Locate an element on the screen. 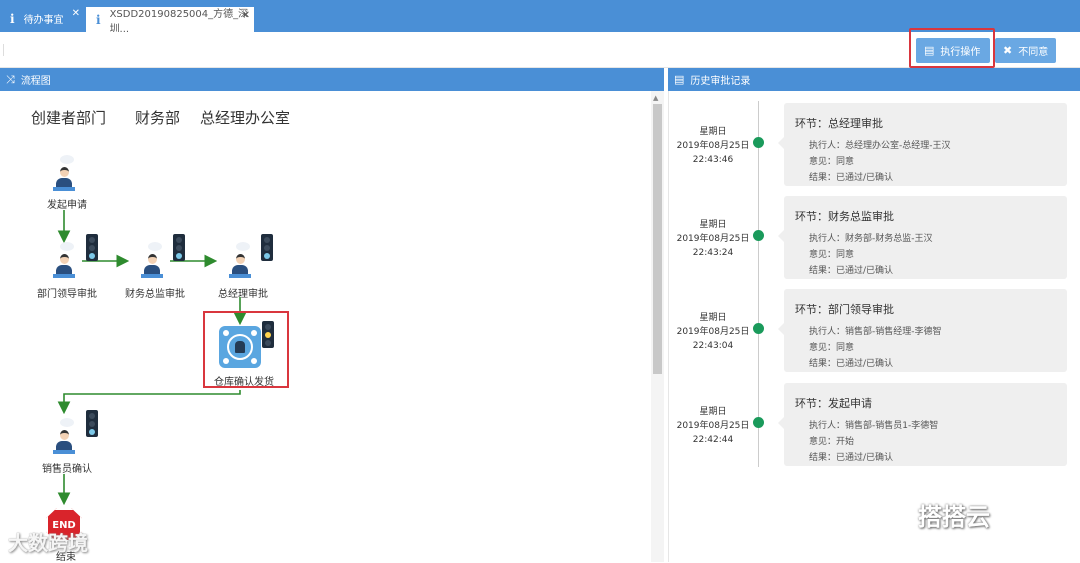 This screenshot has width=1080, height=563. close-icon: ✖ is located at coordinates (1008, 50).